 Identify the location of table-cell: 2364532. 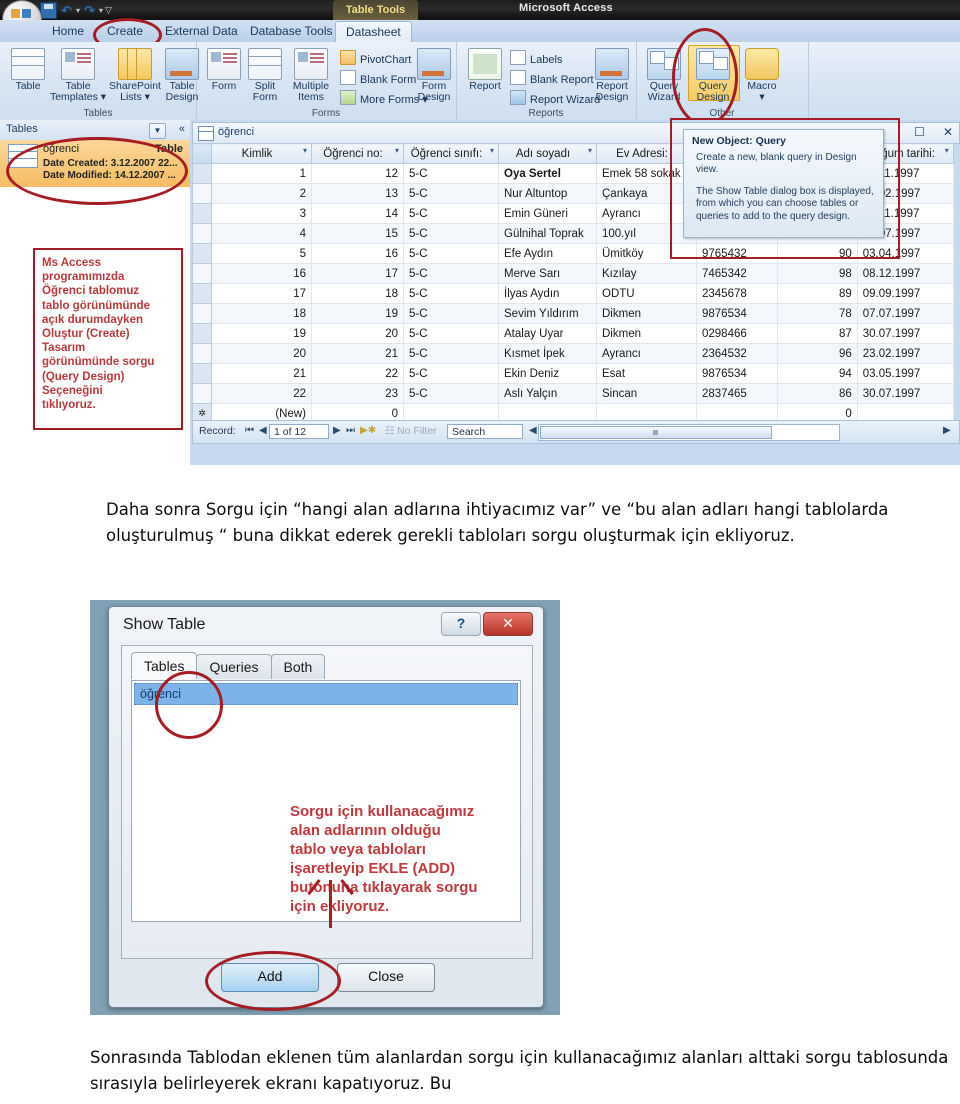
(737, 353).